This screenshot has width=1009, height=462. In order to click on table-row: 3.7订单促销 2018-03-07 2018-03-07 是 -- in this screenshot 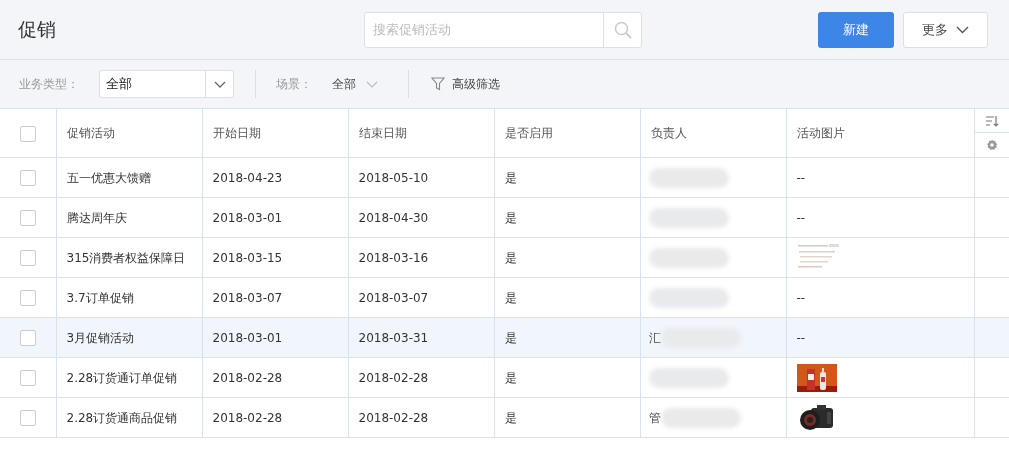, I will do `click(504, 297)`.